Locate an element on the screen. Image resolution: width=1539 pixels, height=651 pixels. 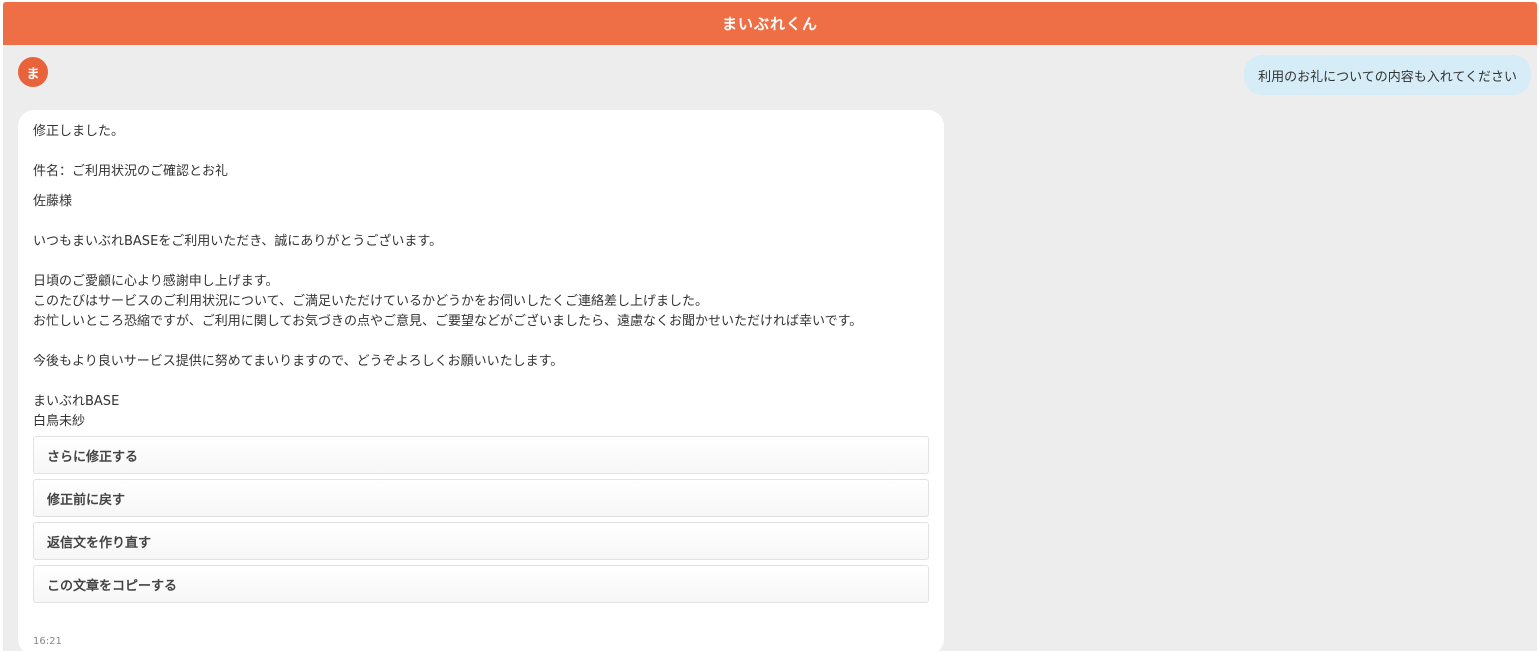
chat-title: まいぶれくん is located at coordinates (769, 24).